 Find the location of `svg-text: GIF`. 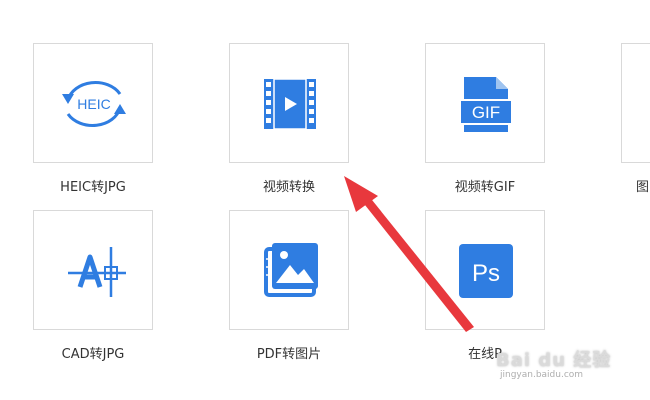

svg-text: GIF is located at coordinates (486, 112).